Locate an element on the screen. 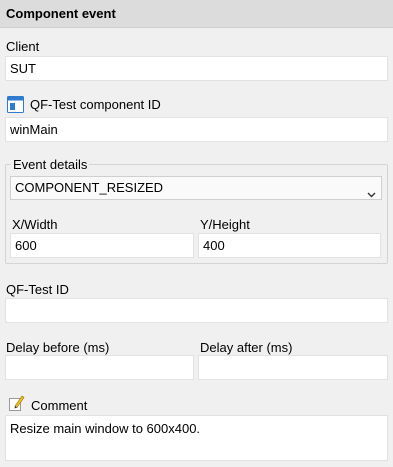  width-input: 600 is located at coordinates (102, 245).